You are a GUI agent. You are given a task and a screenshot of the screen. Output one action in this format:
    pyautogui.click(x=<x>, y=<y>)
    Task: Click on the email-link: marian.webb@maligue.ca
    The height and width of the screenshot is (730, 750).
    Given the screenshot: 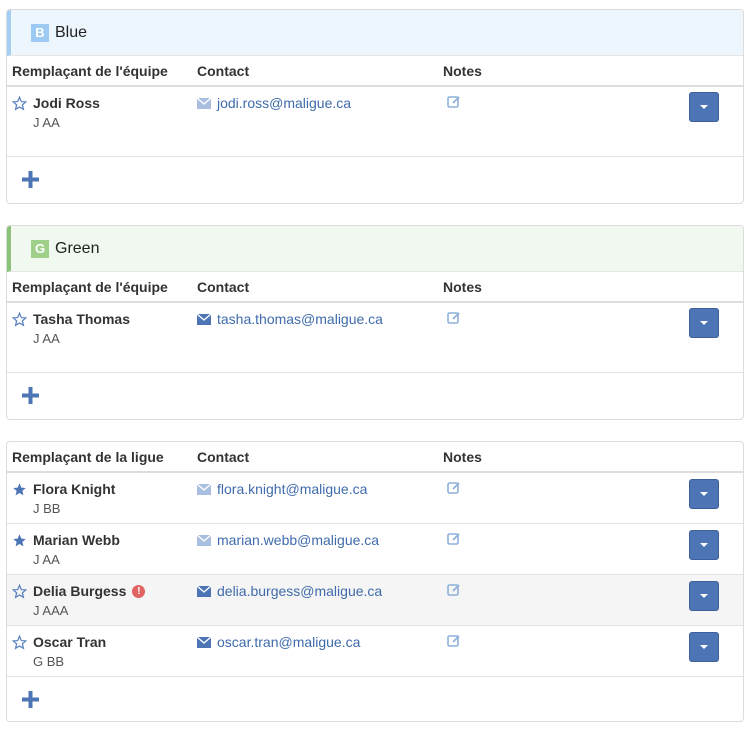 What is the action you would take?
    pyautogui.click(x=298, y=540)
    